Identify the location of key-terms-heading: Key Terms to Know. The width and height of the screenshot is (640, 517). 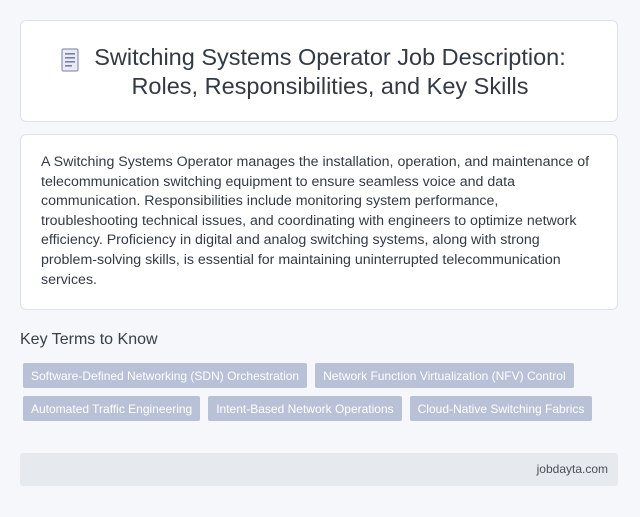
(89, 339).